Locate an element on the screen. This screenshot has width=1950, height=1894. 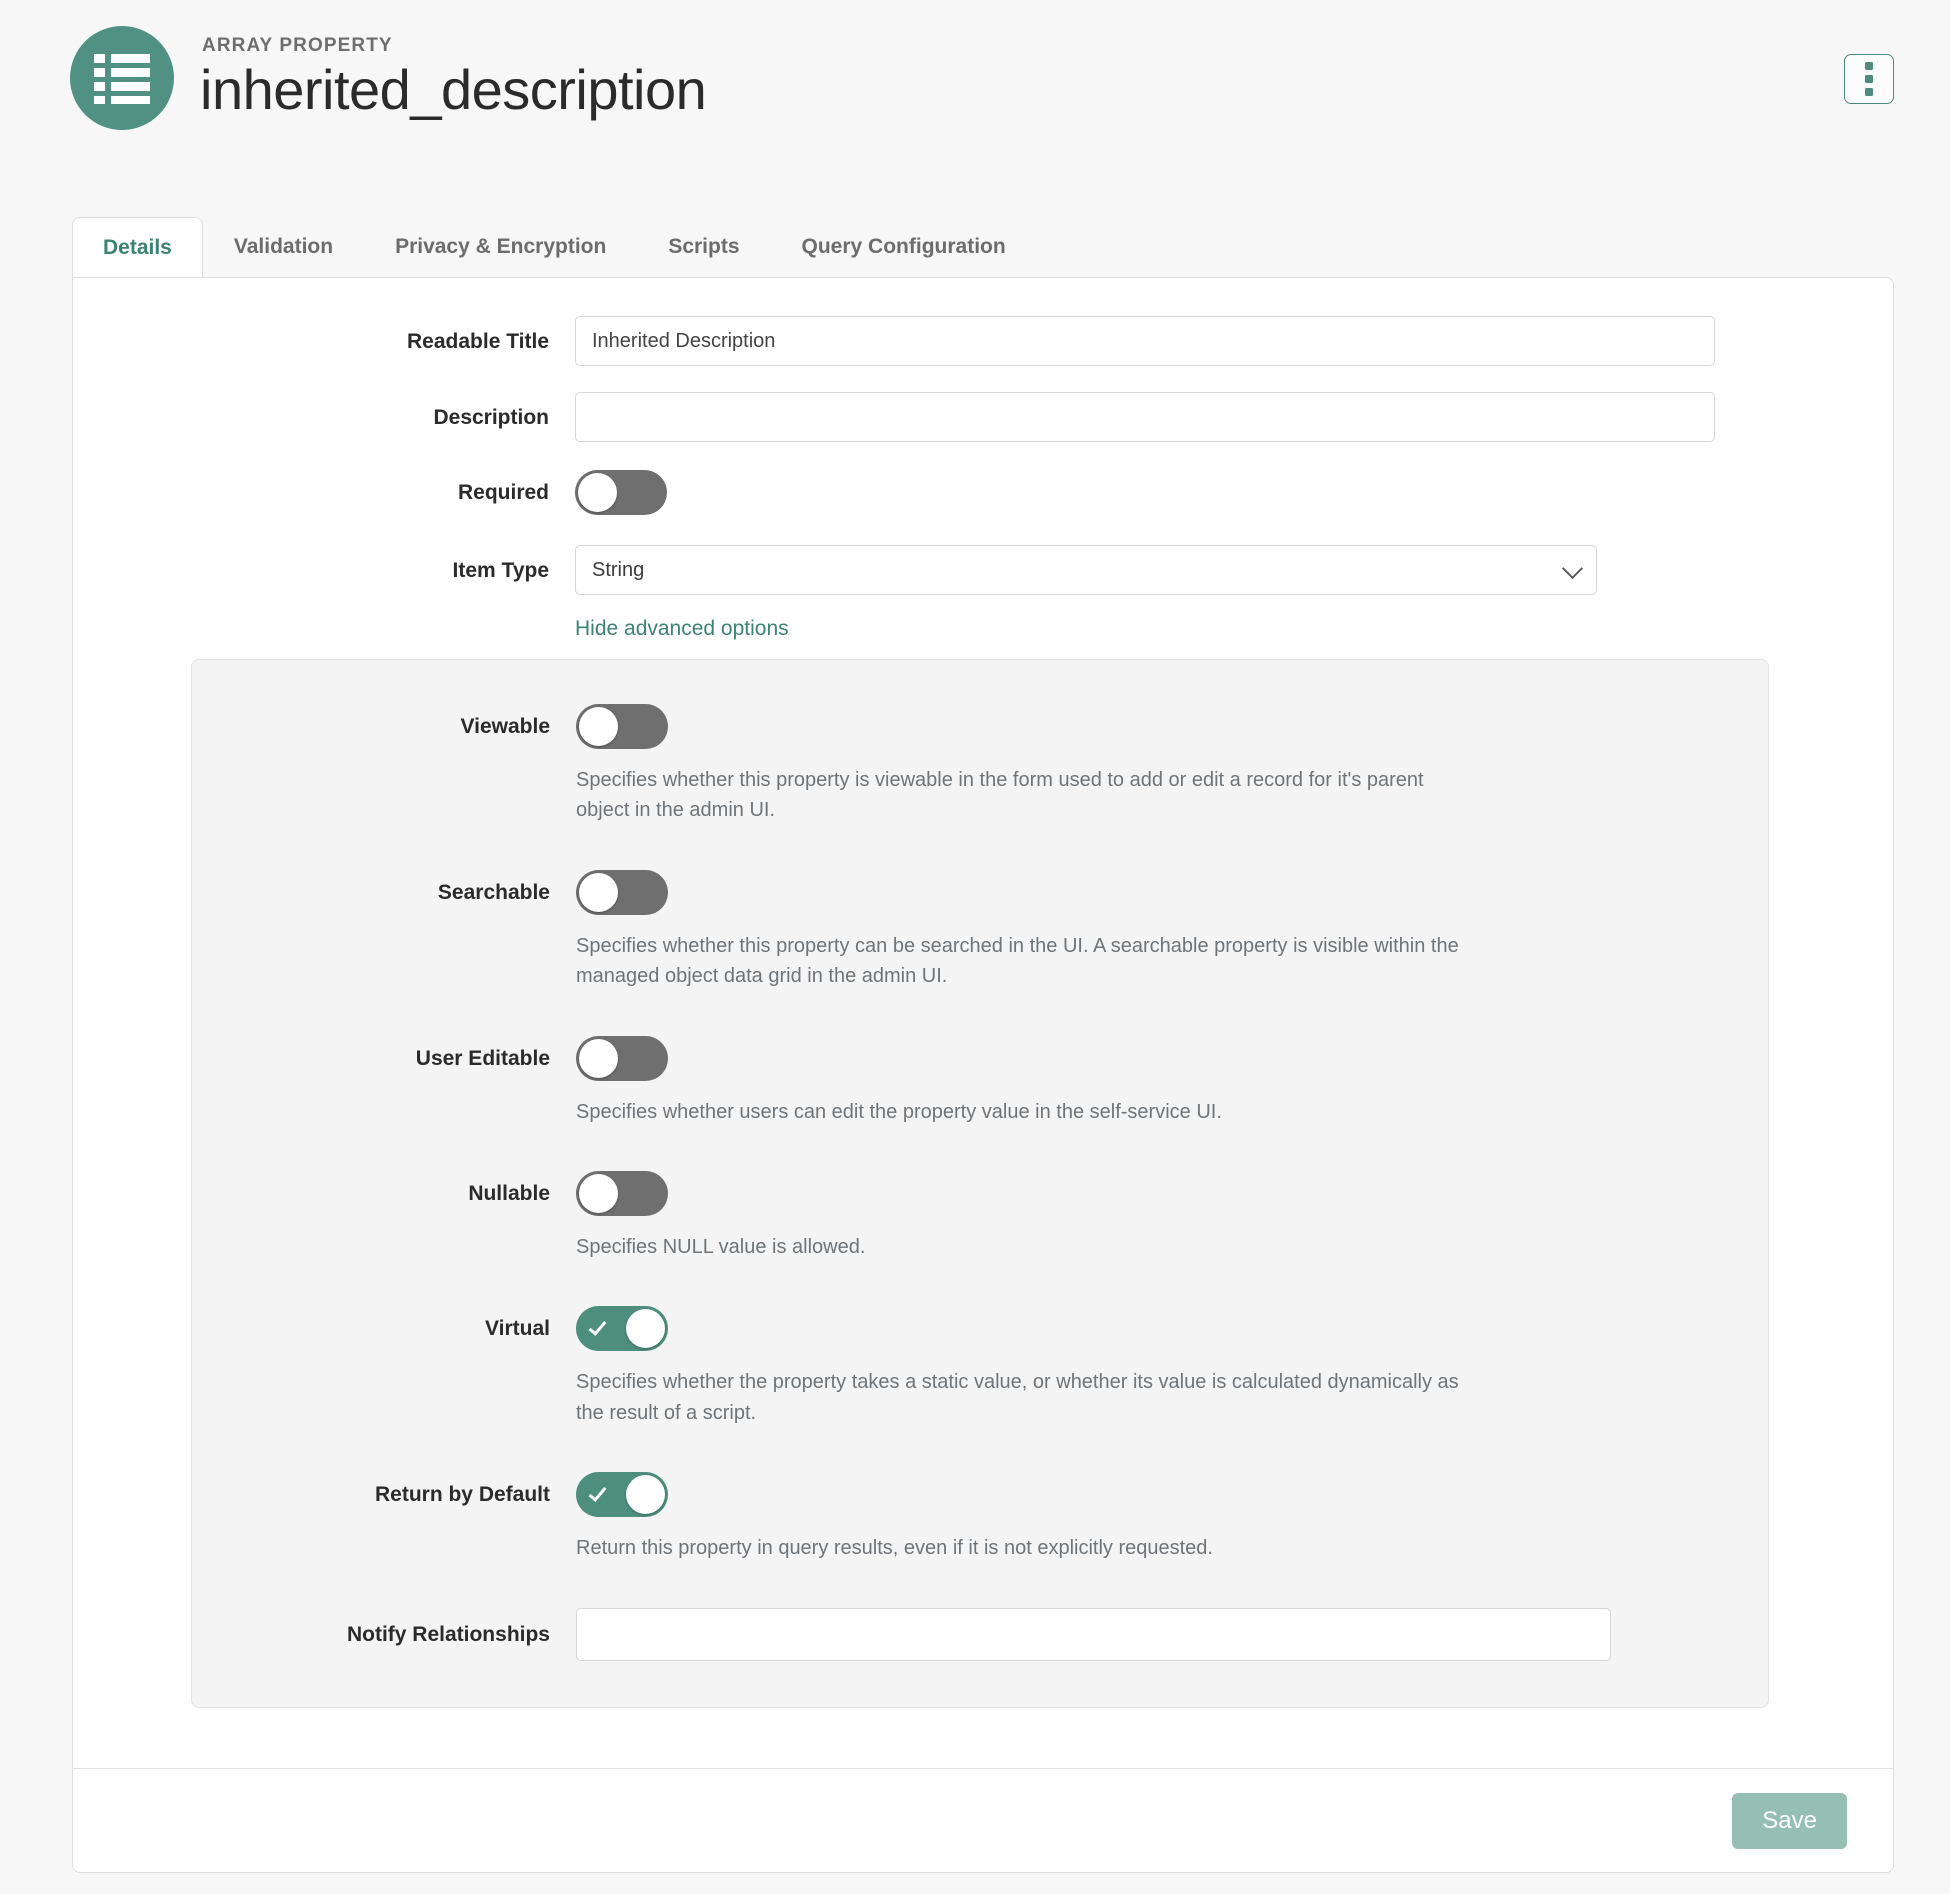
field-item-type: Item Type String is located at coordinates (983, 570).